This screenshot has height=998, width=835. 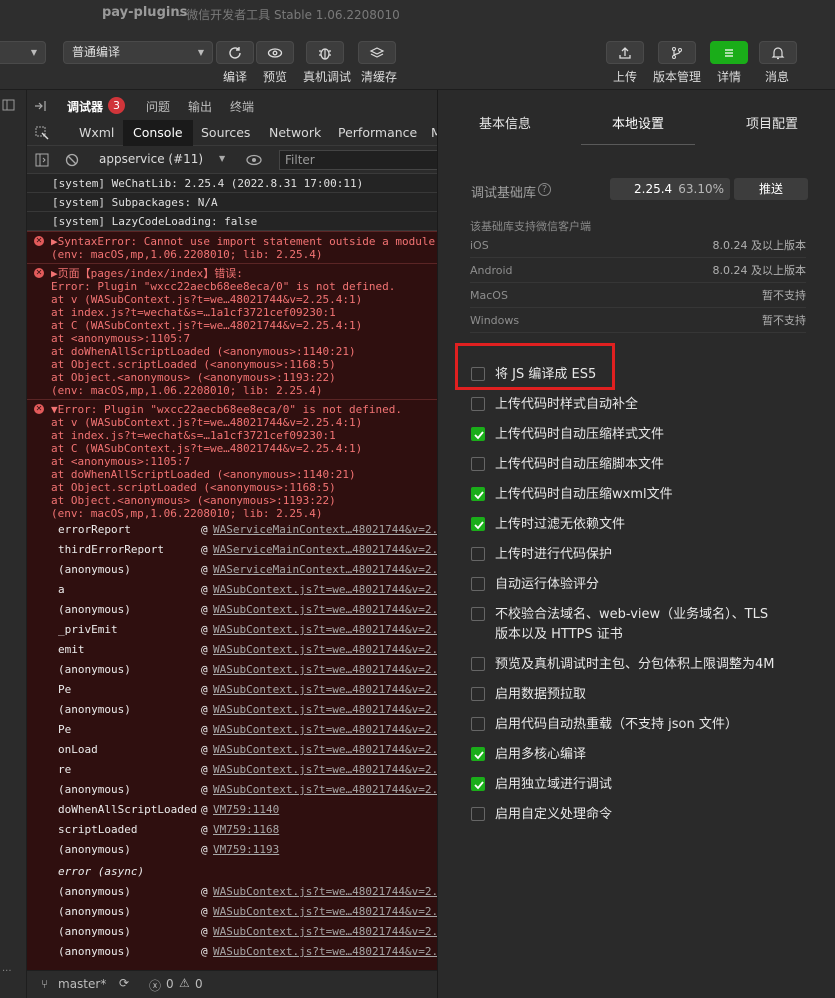 I want to click on real-debug-button, so click(x=325, y=52).